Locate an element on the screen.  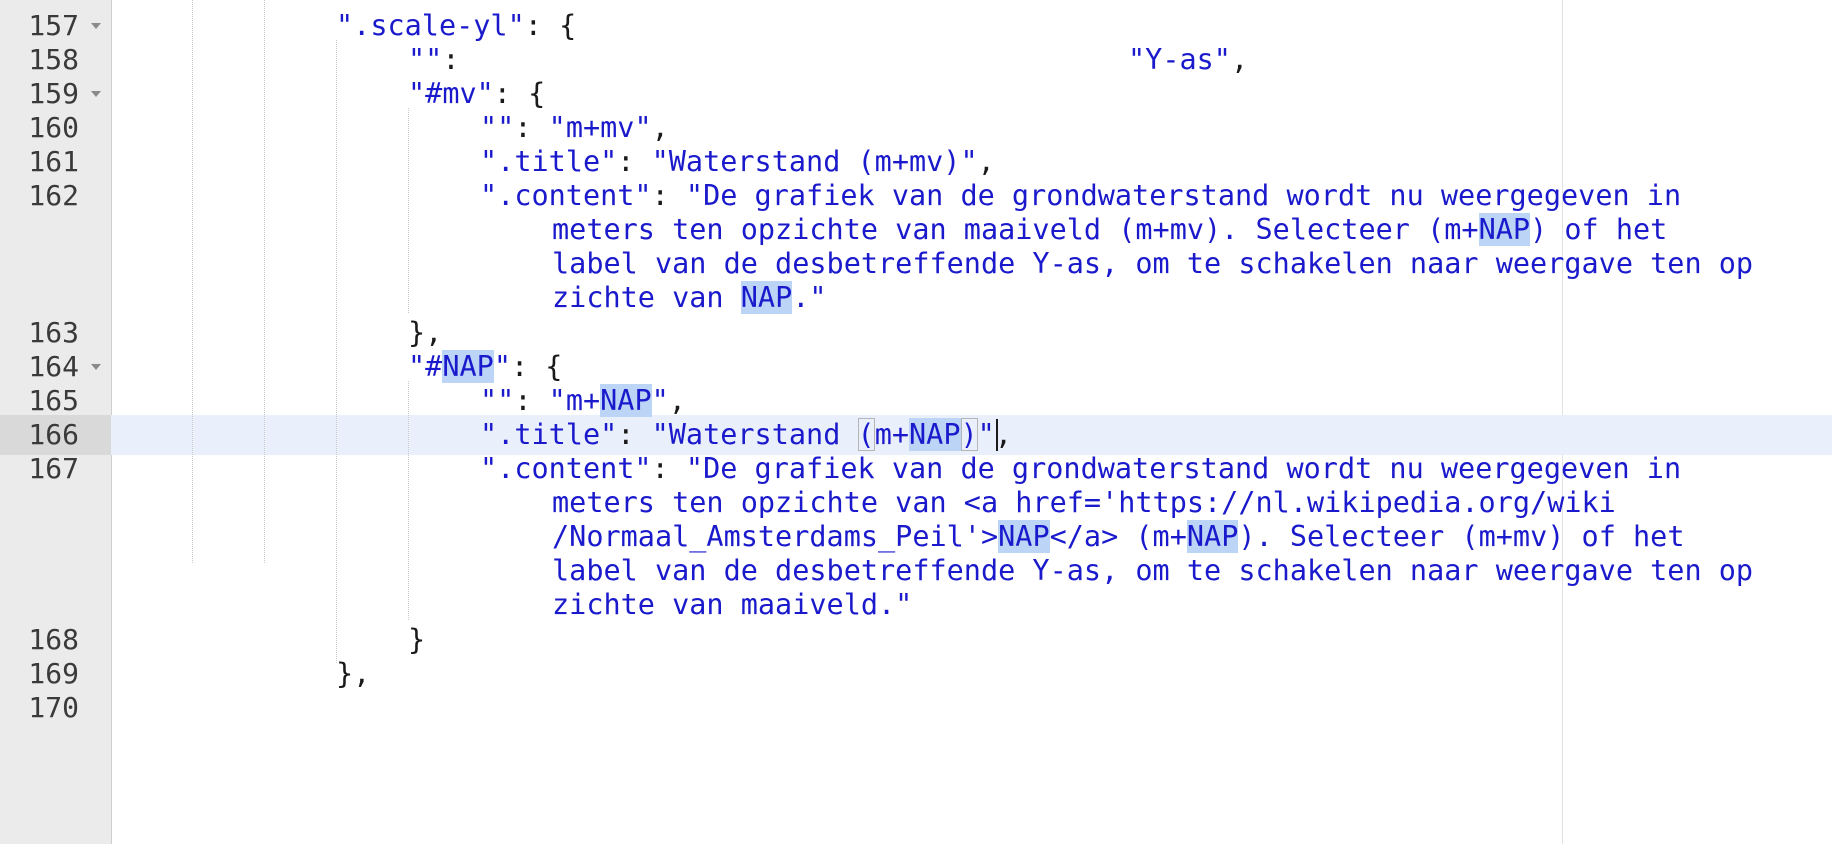
matching-bracket: ) is located at coordinates (969, 434).